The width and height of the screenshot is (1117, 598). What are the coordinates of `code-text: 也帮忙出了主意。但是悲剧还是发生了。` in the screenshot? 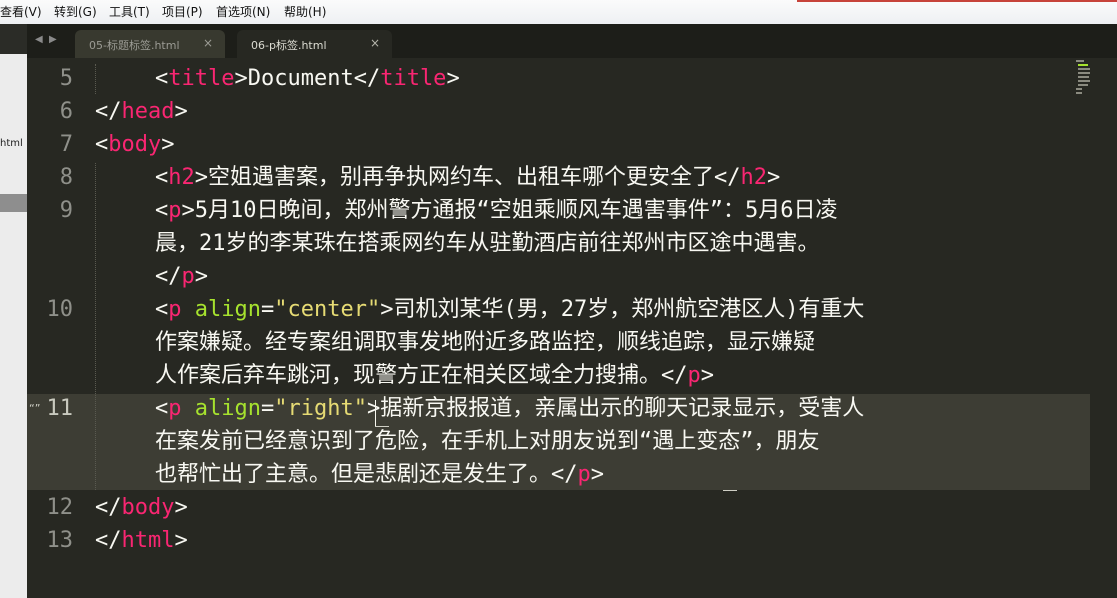 It's located at (353, 474).